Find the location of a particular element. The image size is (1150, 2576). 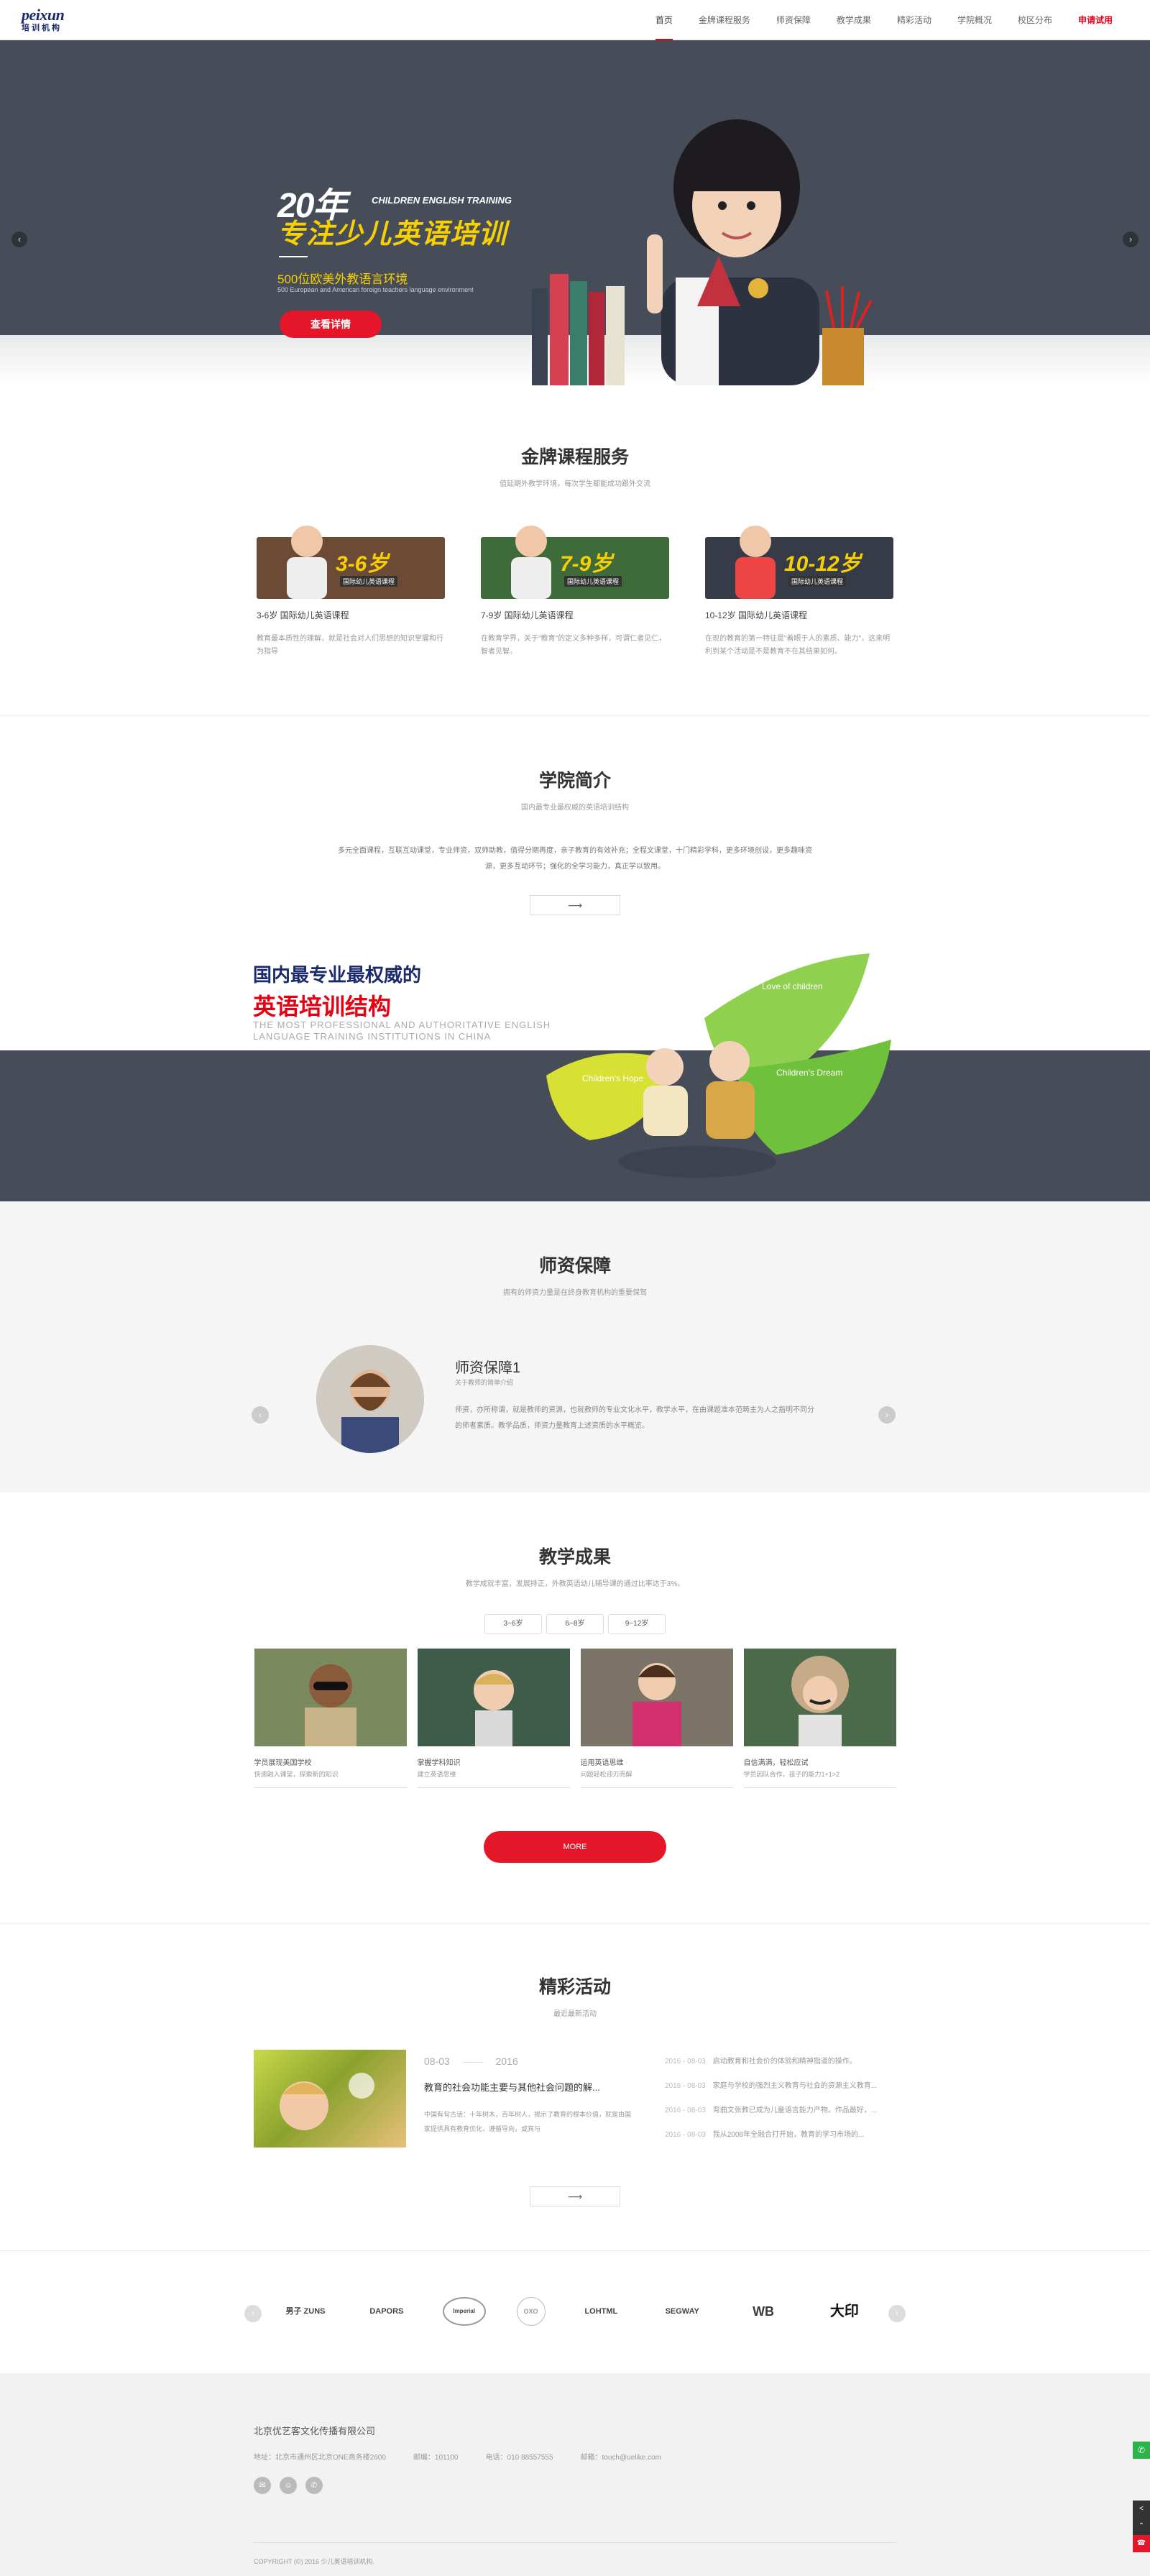

result-photo is located at coordinates (819, 1697).